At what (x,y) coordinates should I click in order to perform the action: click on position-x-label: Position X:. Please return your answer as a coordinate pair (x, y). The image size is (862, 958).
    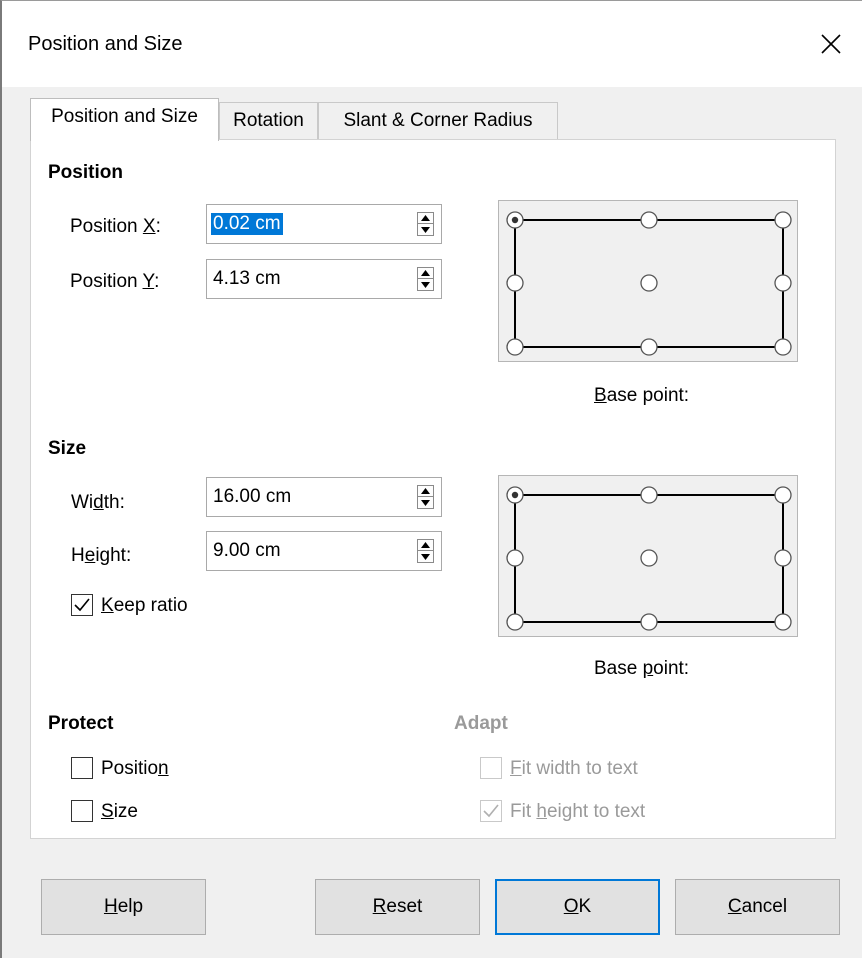
    Looking at the image, I should click on (115, 226).